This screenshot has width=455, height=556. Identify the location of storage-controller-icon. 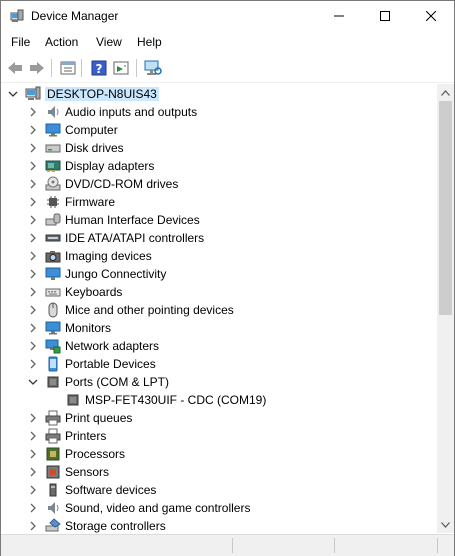
(53, 525).